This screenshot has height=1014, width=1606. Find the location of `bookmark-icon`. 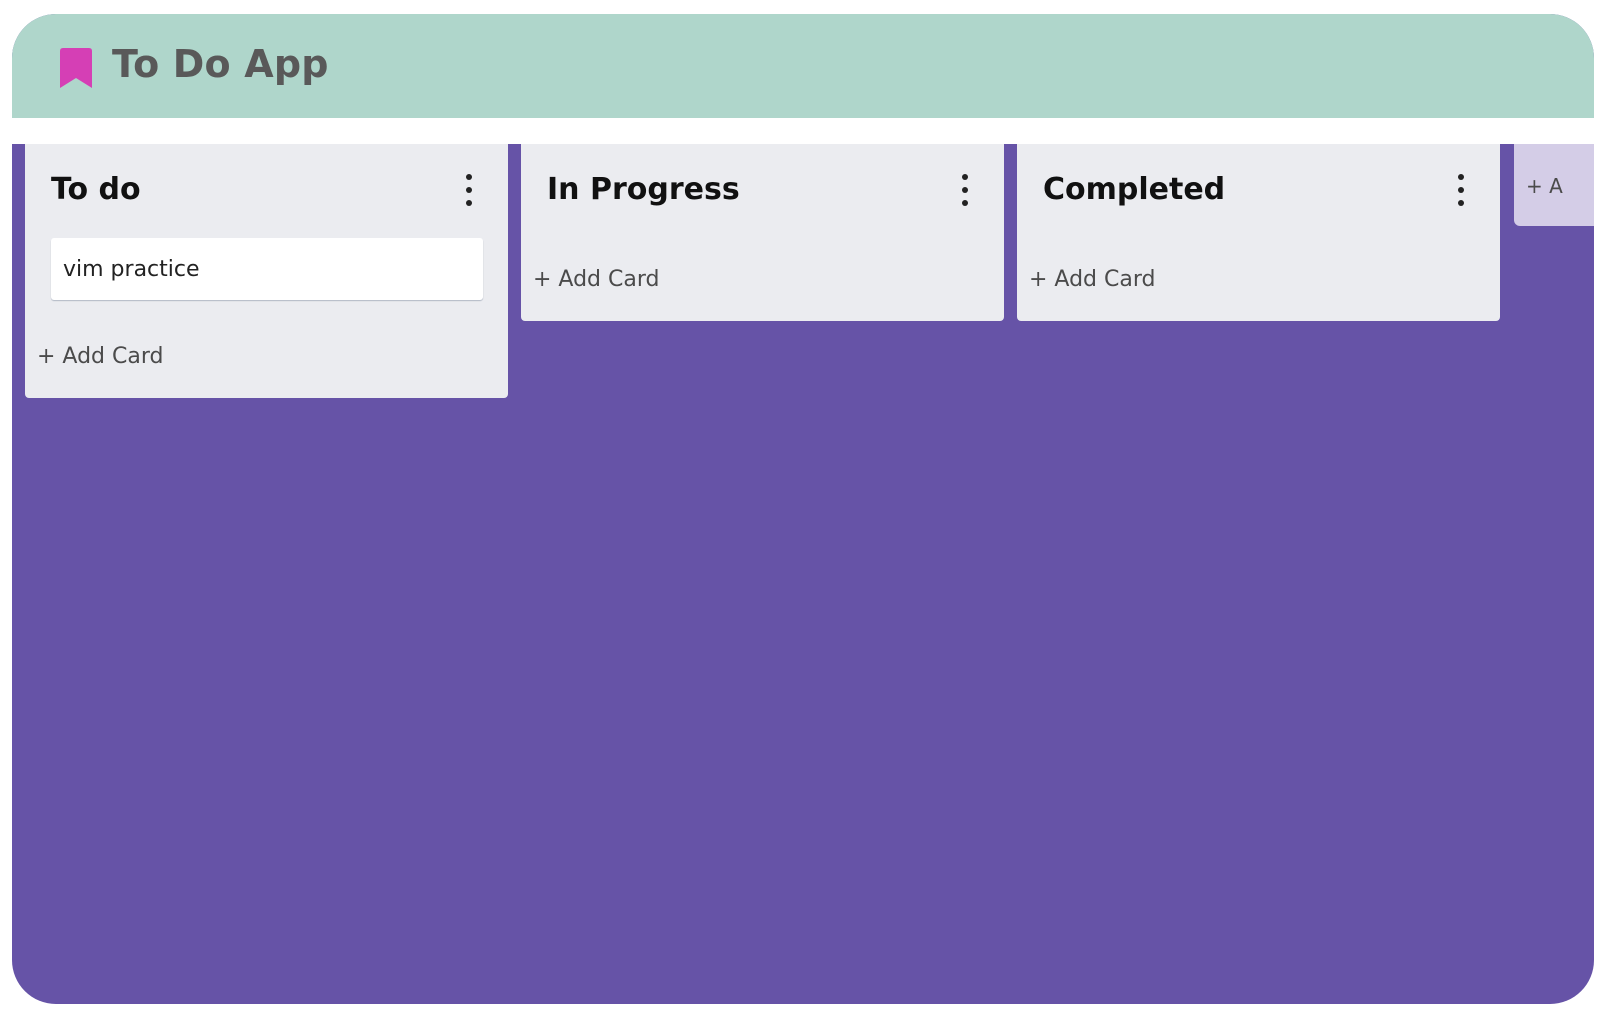

bookmark-icon is located at coordinates (76, 68).